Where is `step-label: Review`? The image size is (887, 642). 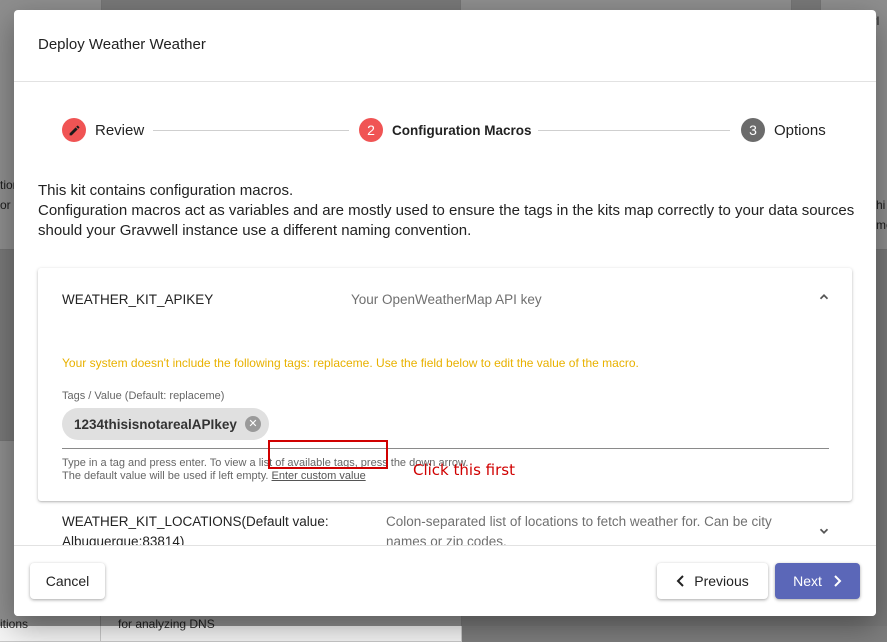
step-label: Review is located at coordinates (120, 130).